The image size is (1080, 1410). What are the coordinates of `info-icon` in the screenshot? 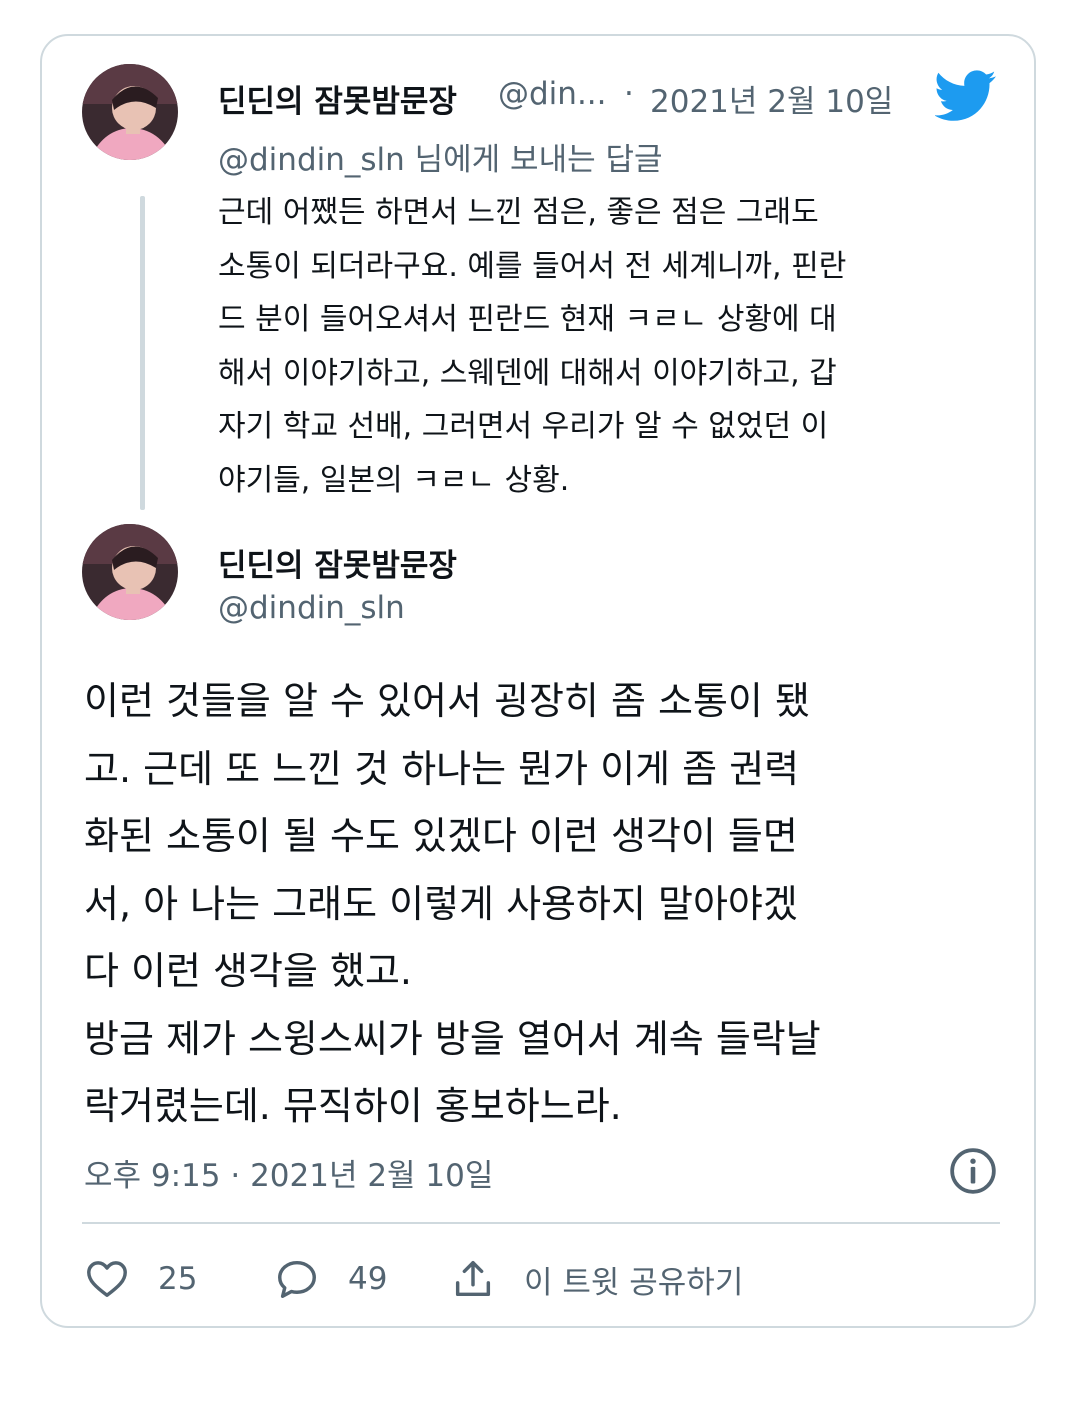 It's located at (973, 1171).